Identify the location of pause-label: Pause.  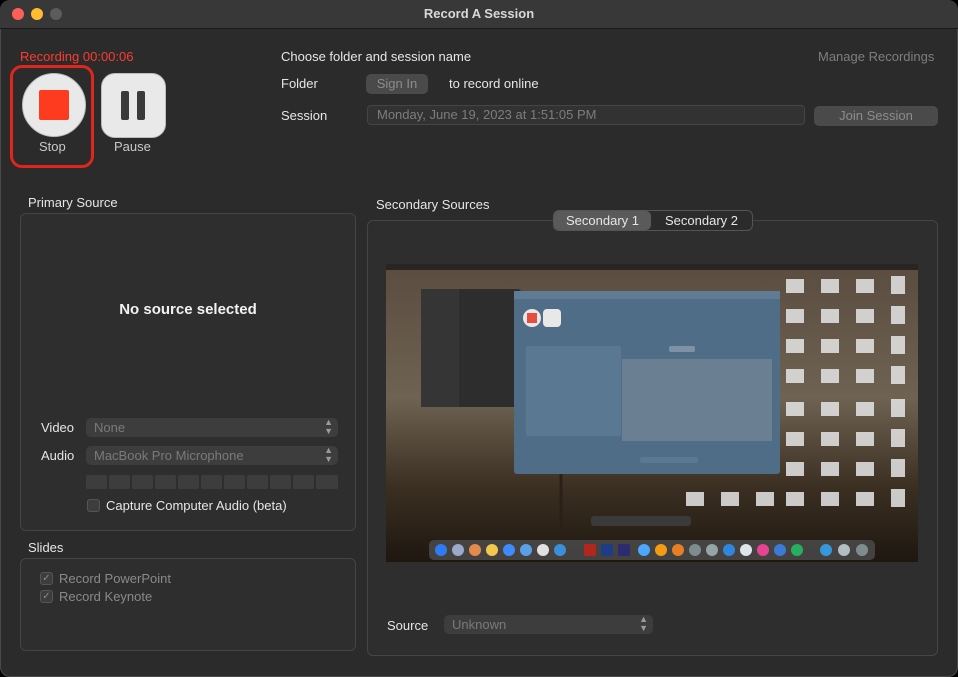
(132, 146).